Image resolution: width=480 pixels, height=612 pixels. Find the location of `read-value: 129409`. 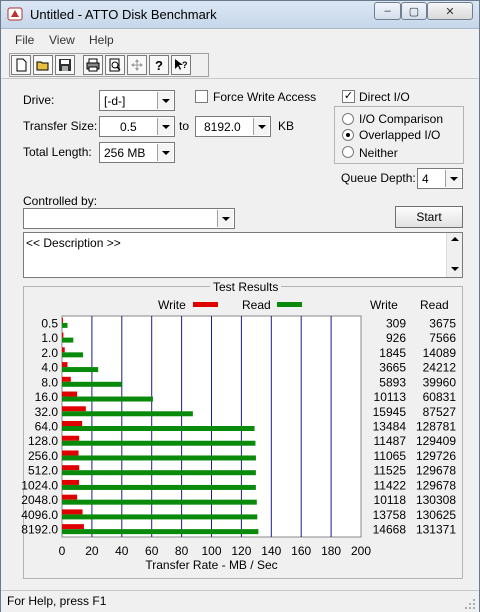

read-value: 129409 is located at coordinates (436, 441).